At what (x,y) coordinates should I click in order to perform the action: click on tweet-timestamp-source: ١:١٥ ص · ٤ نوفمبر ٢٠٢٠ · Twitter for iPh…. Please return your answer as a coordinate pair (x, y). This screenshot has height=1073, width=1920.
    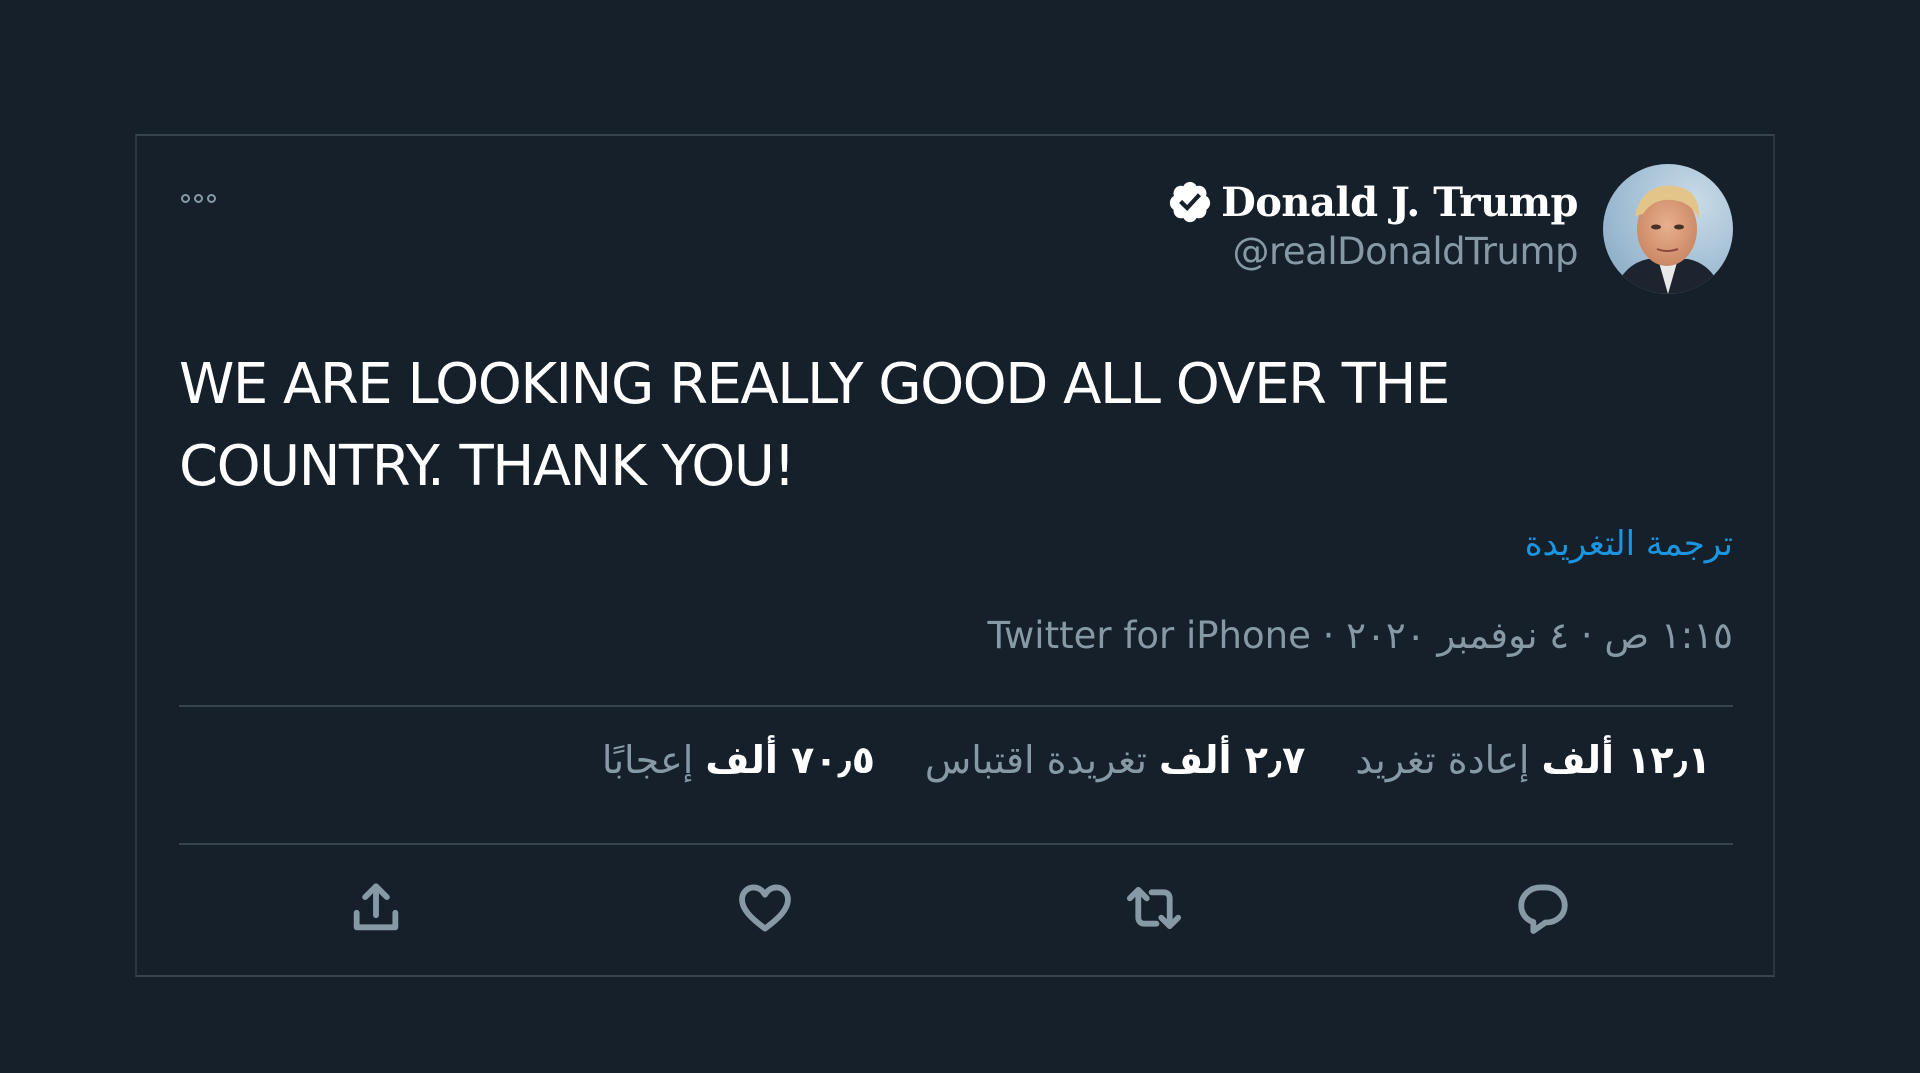
    Looking at the image, I should click on (1360, 635).